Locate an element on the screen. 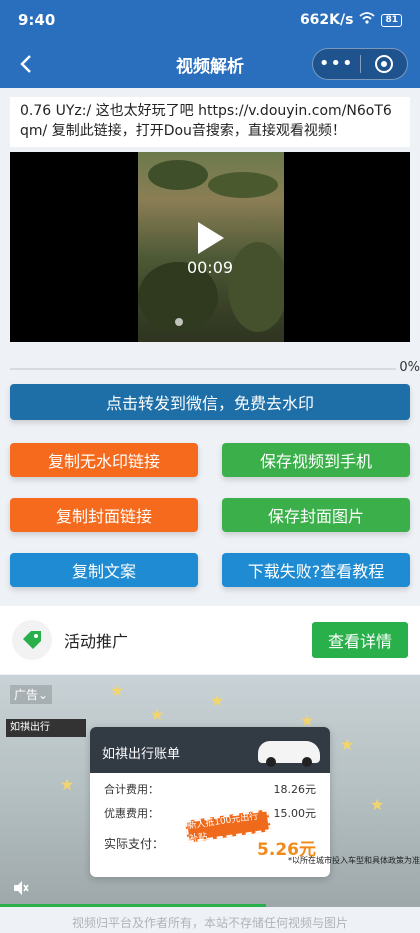  download-progress: 0% is located at coordinates (215, 368).